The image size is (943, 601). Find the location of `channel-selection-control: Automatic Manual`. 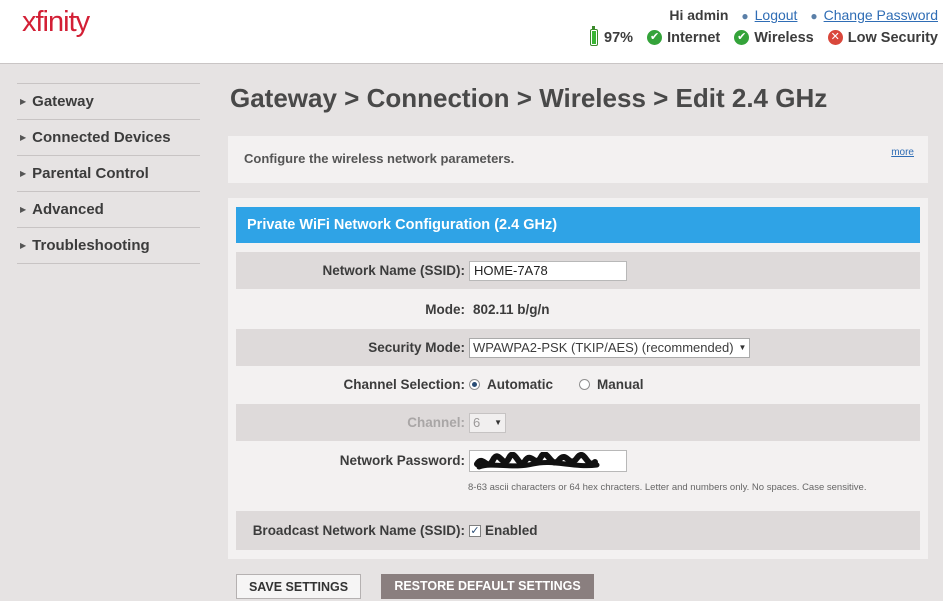

channel-selection-control: Automatic Manual is located at coordinates (569, 384).